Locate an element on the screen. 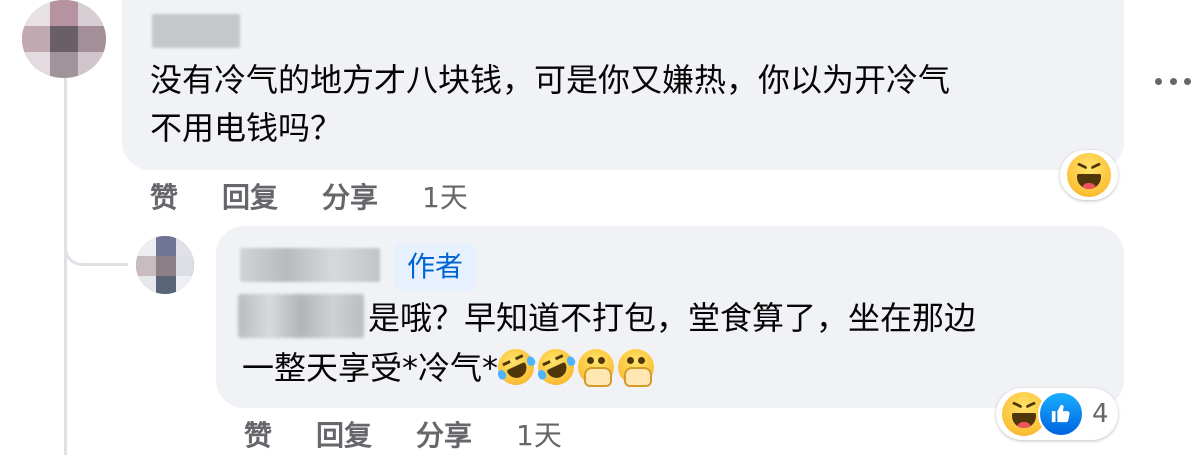  reaction-count: 4 is located at coordinates (1100, 414).